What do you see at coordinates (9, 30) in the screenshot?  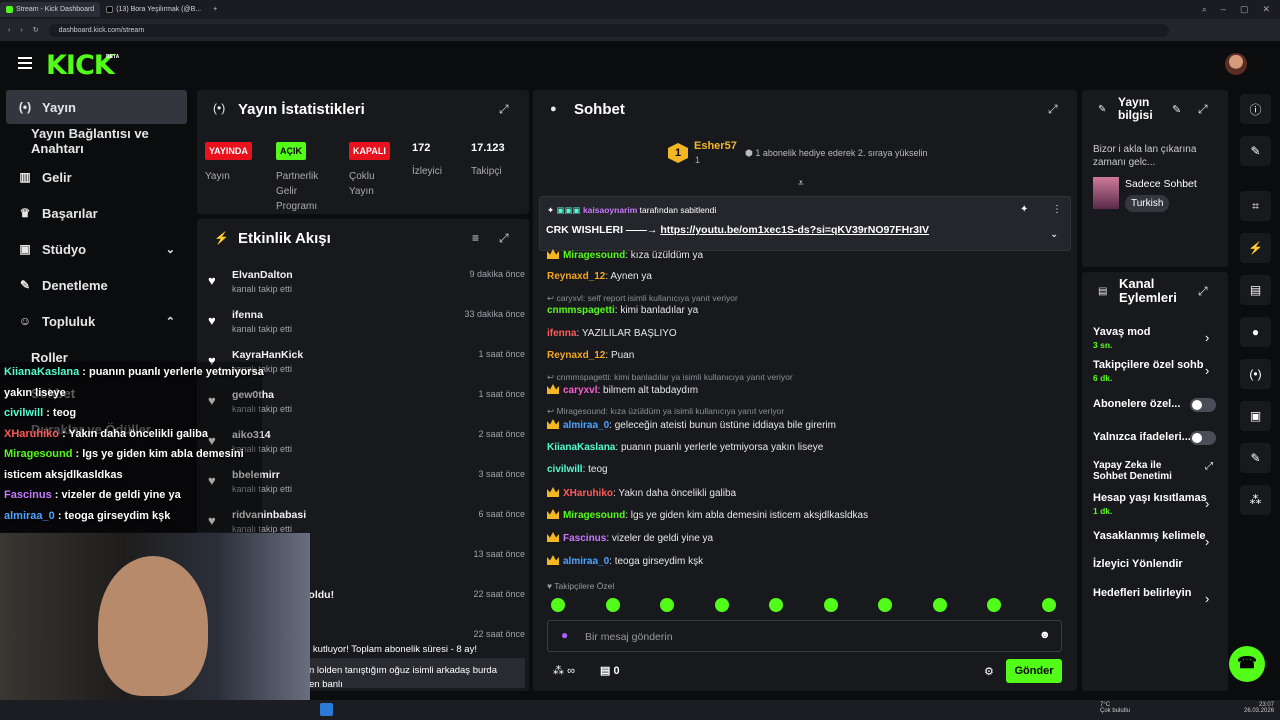 I see `back-icon: ‹` at bounding box center [9, 30].